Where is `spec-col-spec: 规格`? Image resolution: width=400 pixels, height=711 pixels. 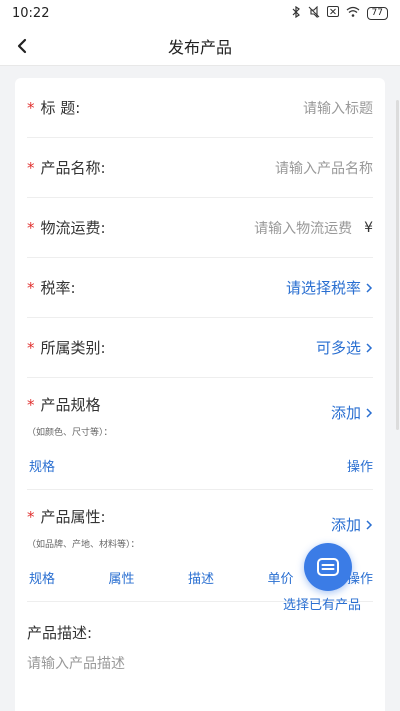
spec-col-spec: 规格 is located at coordinates (42, 467).